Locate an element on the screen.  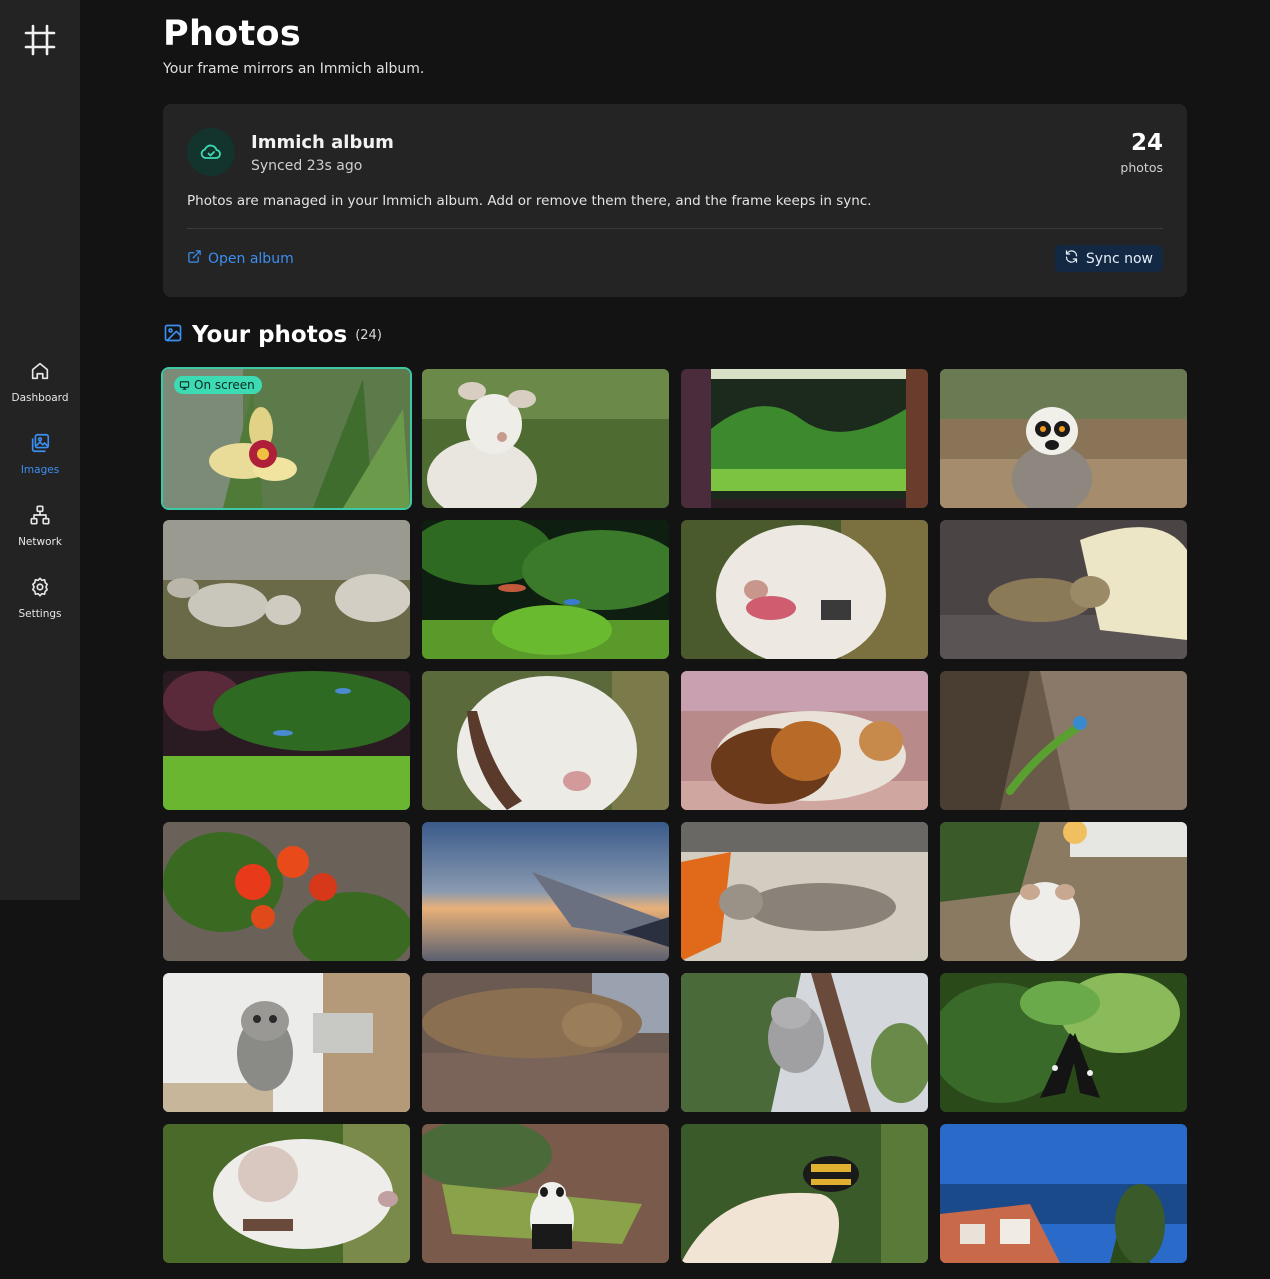
nav-dashboard-label: Dashboard is located at coordinates (40, 398).